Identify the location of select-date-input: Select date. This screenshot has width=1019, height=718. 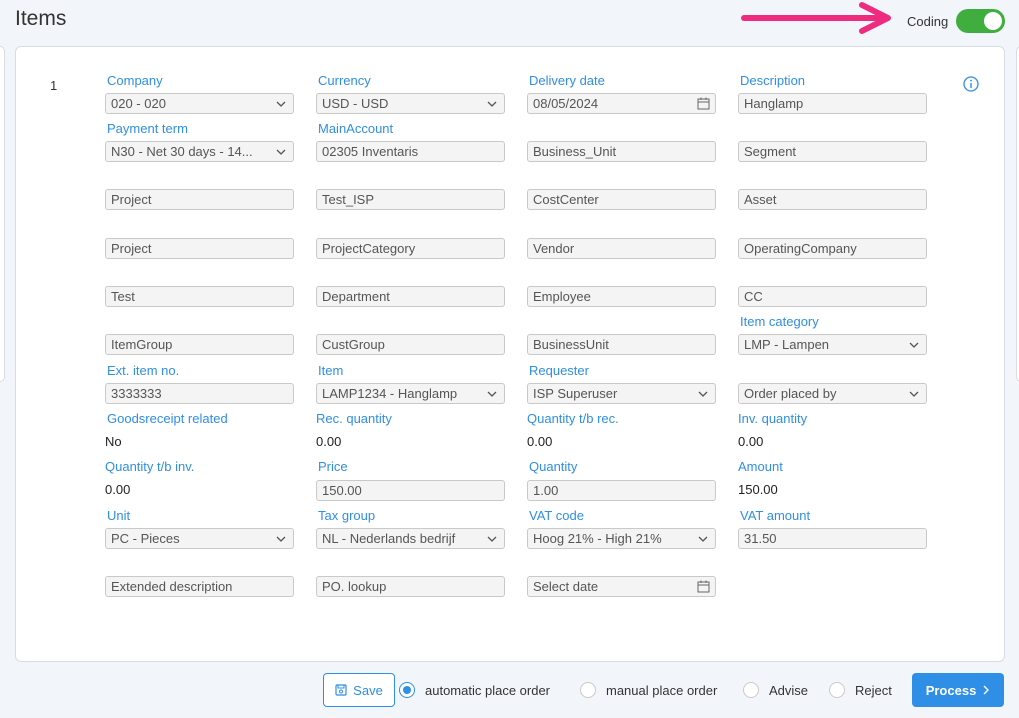
(621, 586).